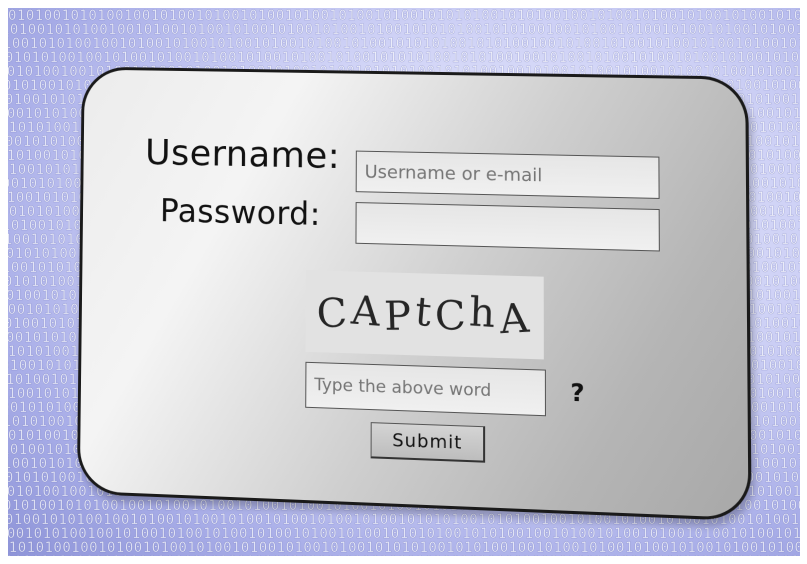 This screenshot has width=807, height=564. I want to click on password-label: Password:, so click(240, 212).